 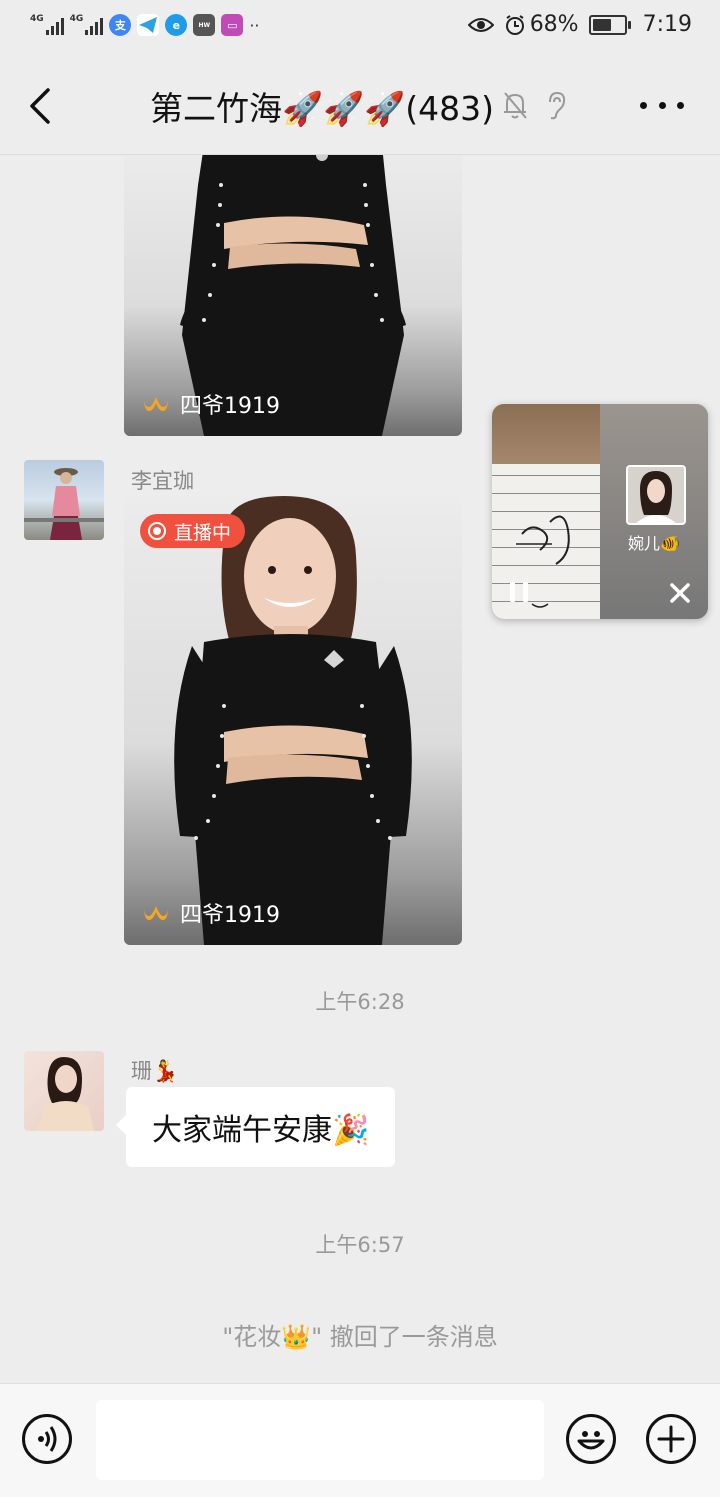 I want to click on message-text: 大家端午安康🎉, so click(x=261, y=1130).